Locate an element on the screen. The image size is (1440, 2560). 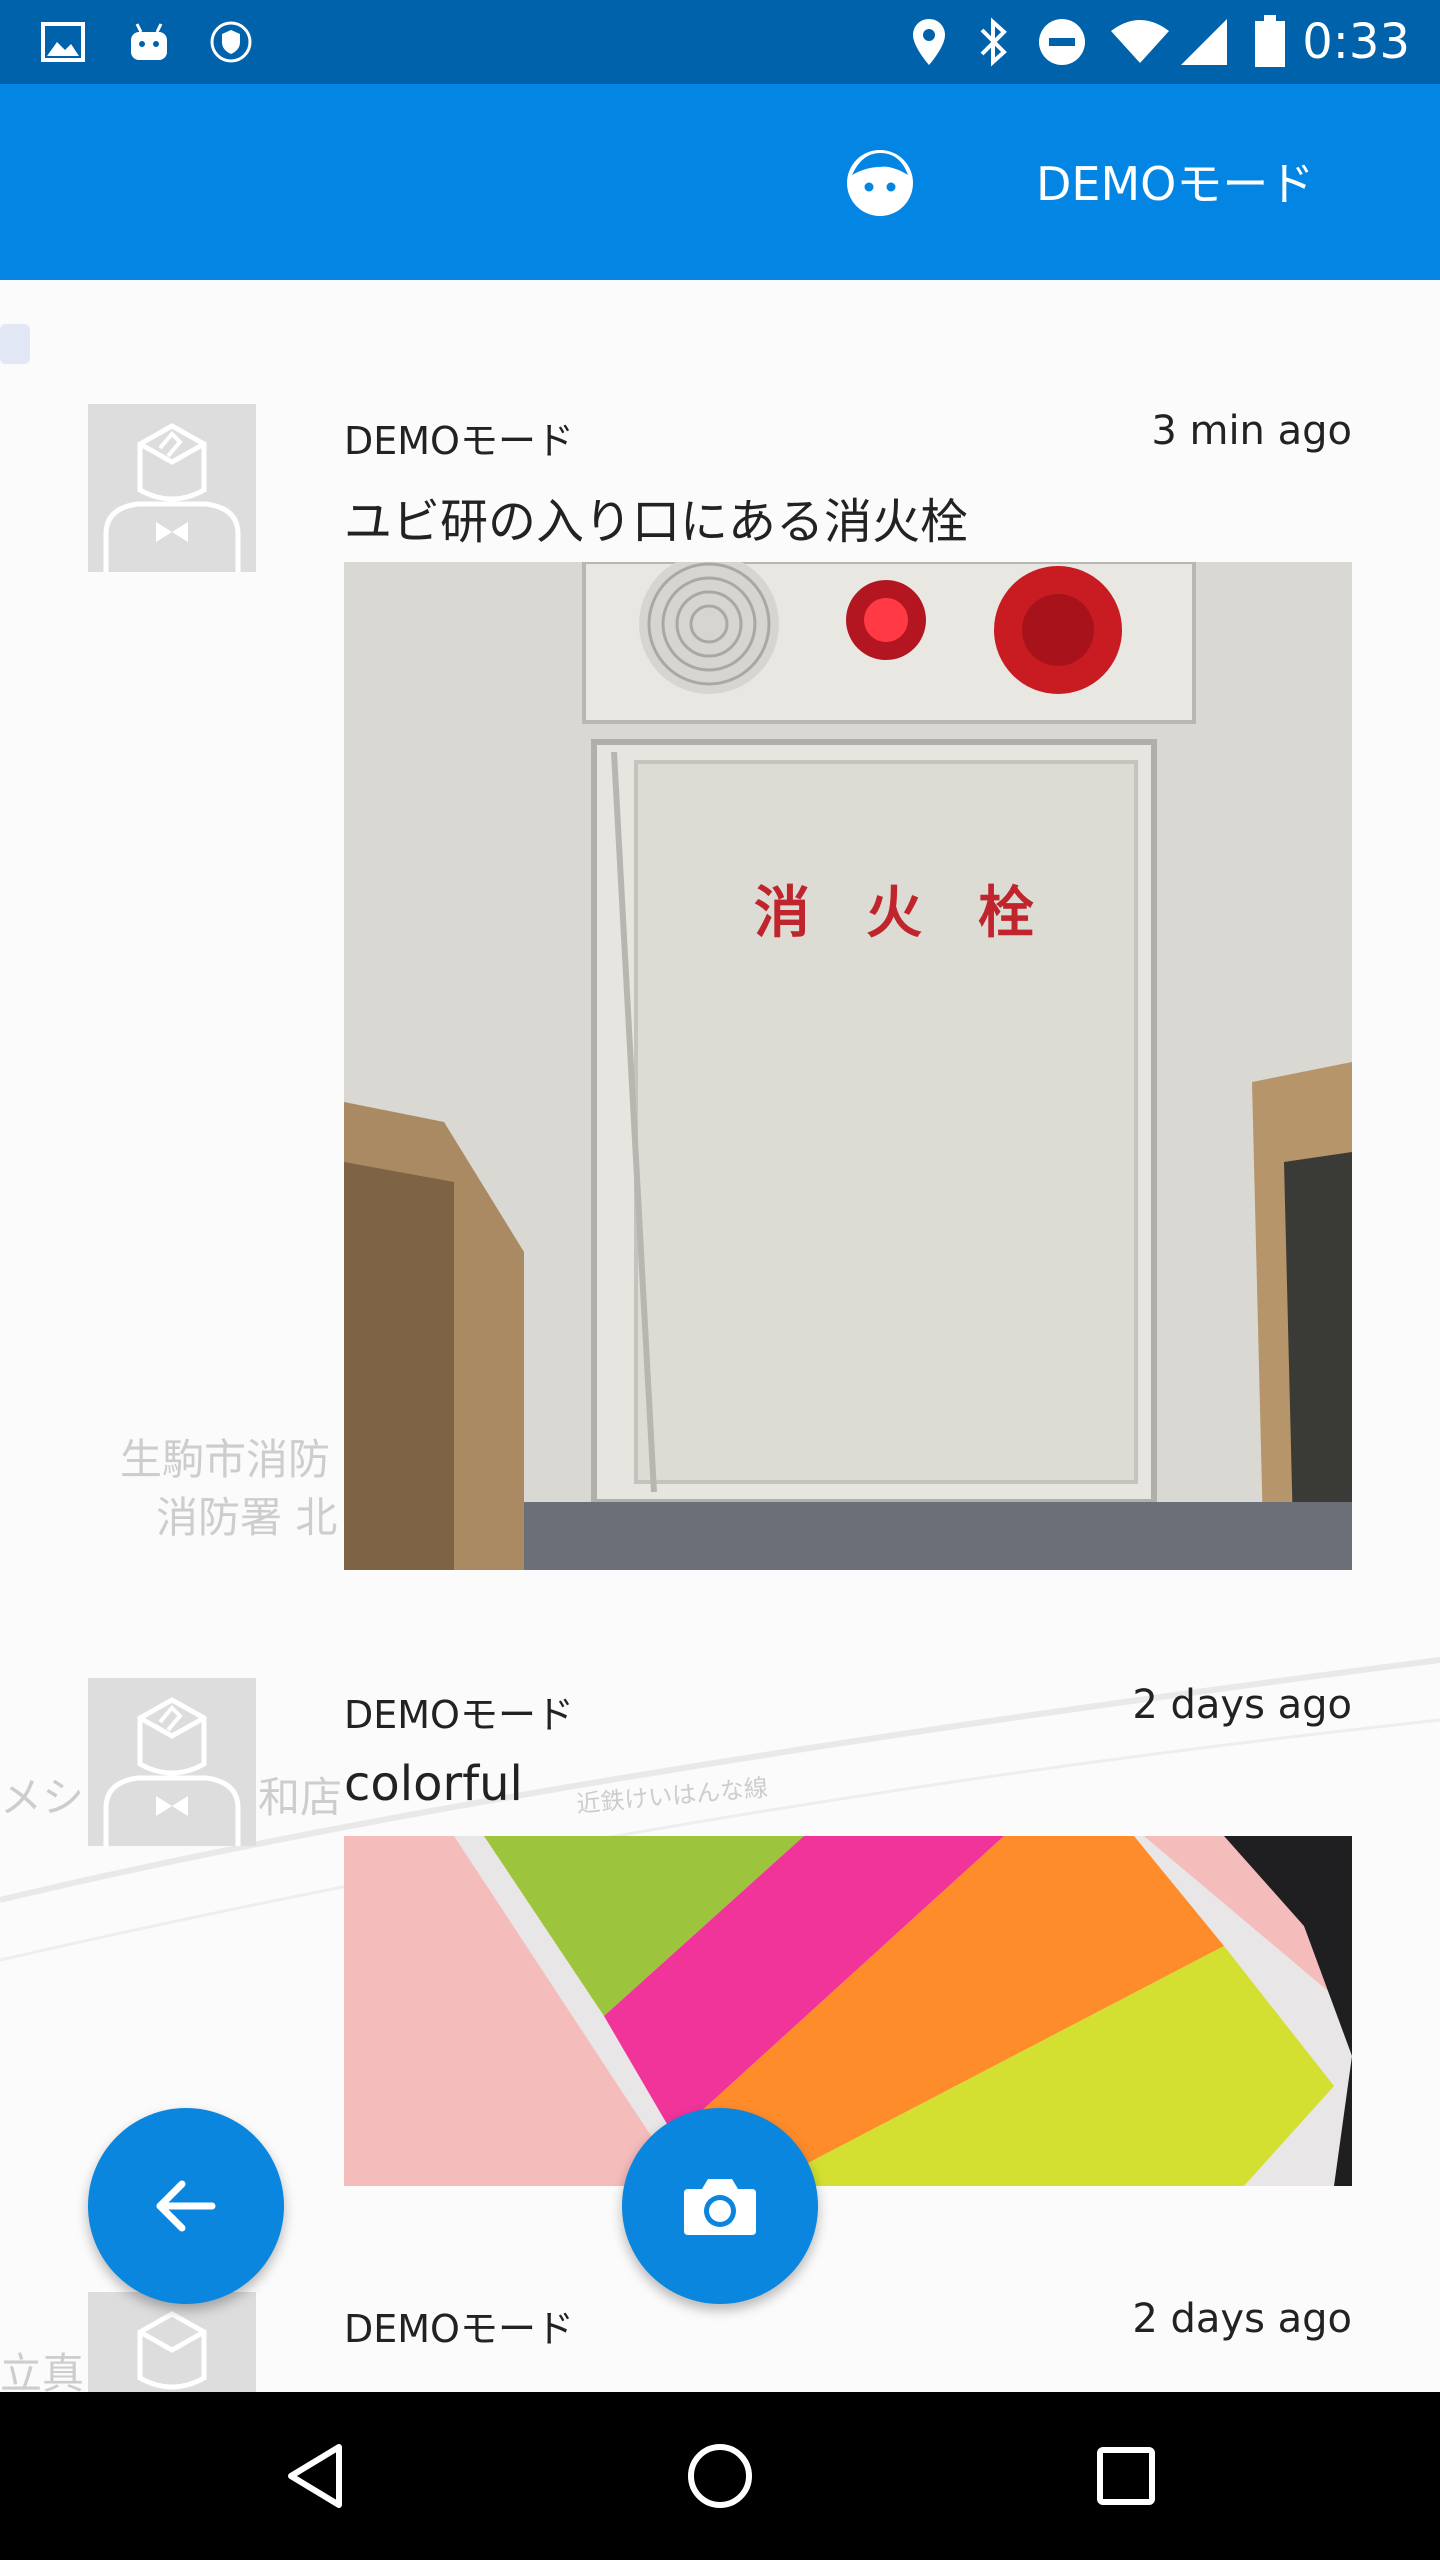
system-nav-bar is located at coordinates (720, 2476).